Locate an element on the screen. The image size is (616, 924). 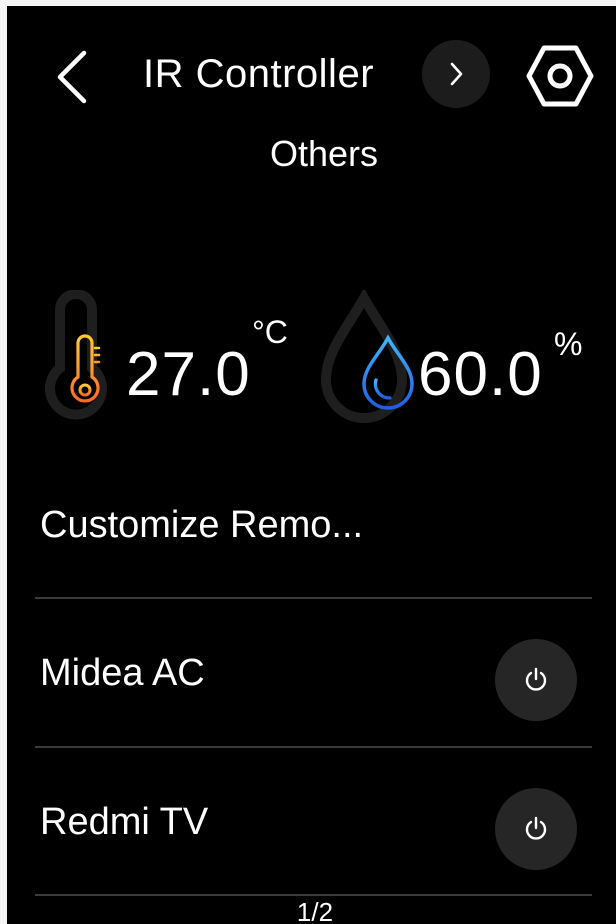
humidity-unit: % is located at coordinates (568, 344).